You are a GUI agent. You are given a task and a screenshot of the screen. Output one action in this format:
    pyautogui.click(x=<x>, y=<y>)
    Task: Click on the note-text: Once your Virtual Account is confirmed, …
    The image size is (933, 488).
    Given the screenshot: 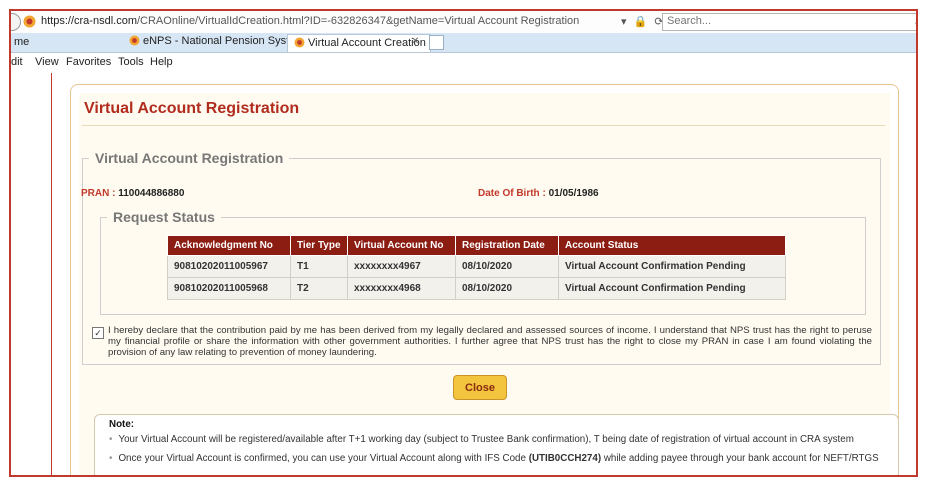 What is the action you would take?
    pyautogui.click(x=323, y=458)
    